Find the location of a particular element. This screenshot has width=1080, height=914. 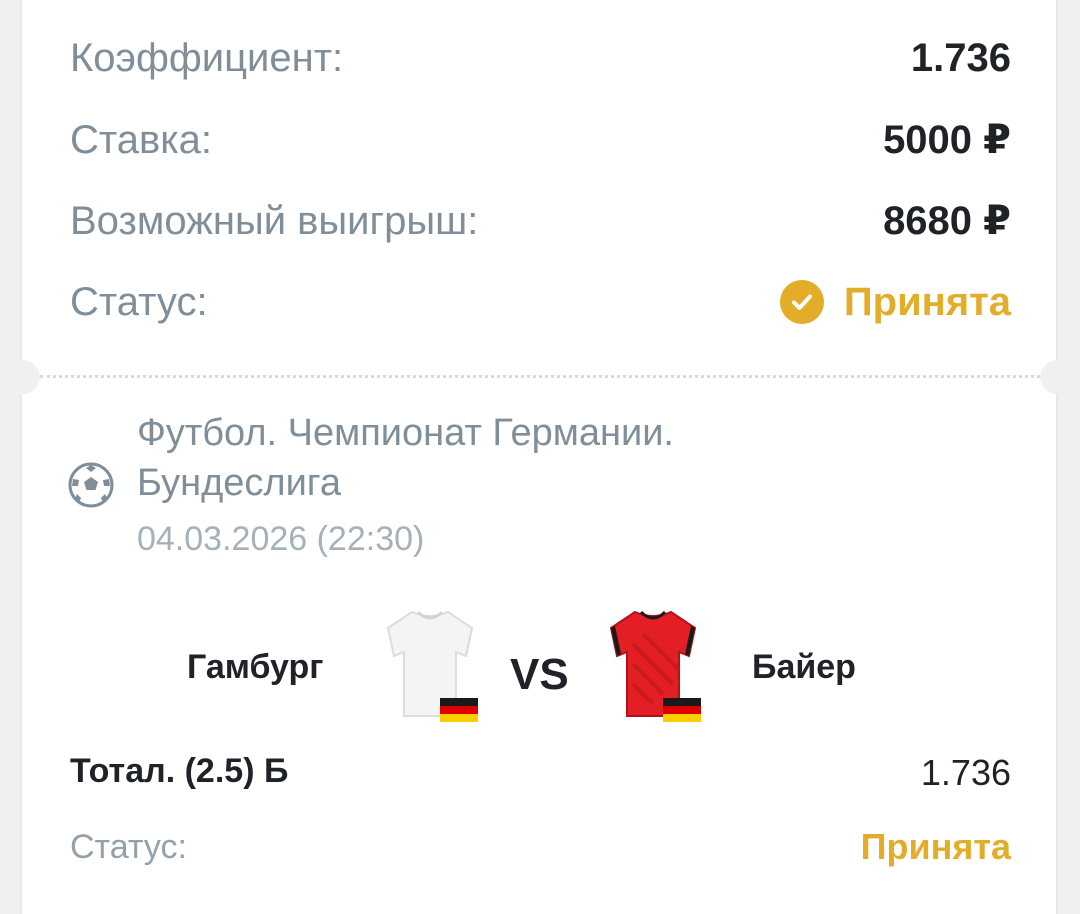

away-team-name: Байер is located at coordinates (804, 667).